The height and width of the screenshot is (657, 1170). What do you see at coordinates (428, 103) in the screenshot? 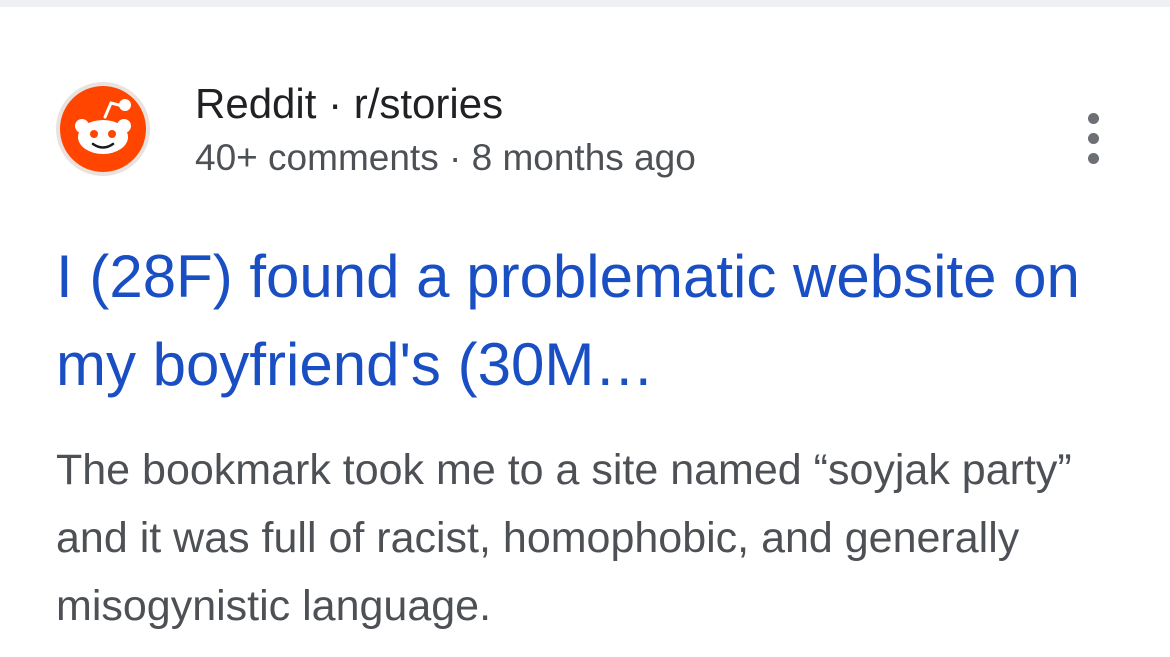
I see `community-name: r/stories` at bounding box center [428, 103].